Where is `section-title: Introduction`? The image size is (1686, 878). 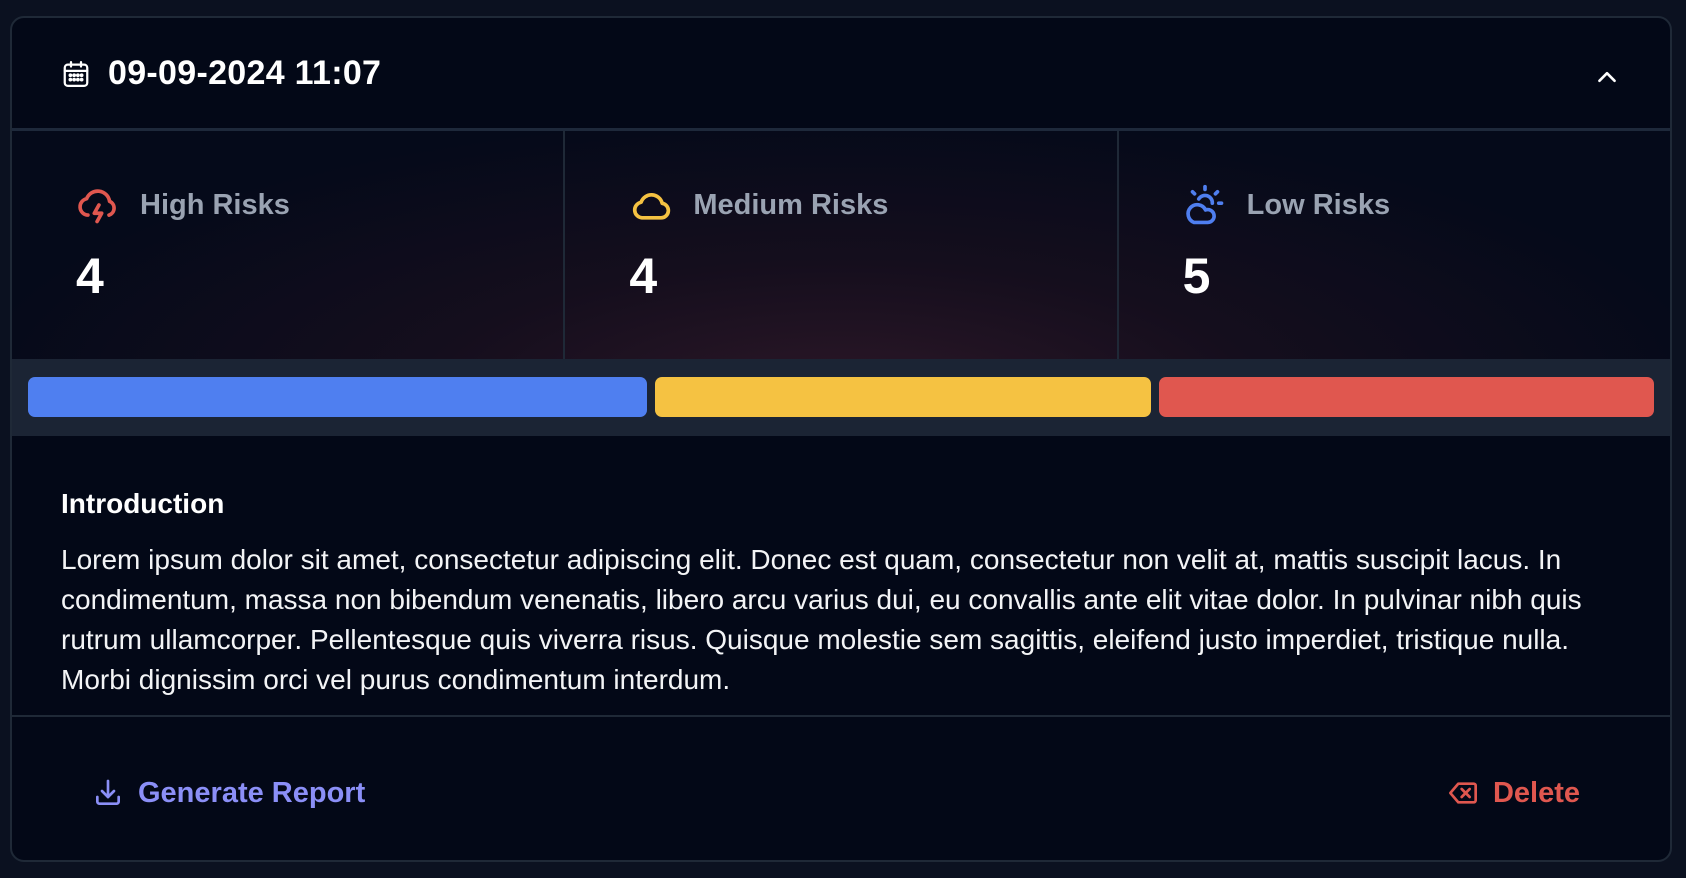
section-title: Introduction is located at coordinates (143, 503).